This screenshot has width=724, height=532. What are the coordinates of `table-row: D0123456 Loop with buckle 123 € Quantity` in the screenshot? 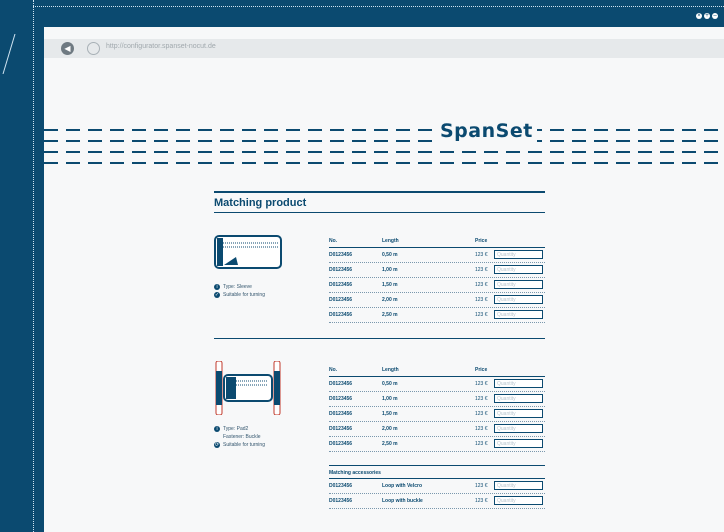 It's located at (437, 501).